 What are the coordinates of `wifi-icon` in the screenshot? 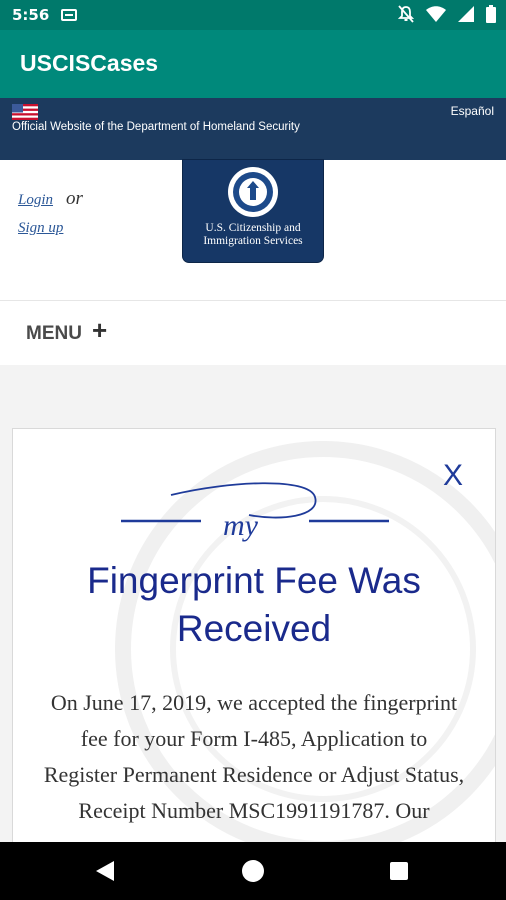 It's located at (436, 14).